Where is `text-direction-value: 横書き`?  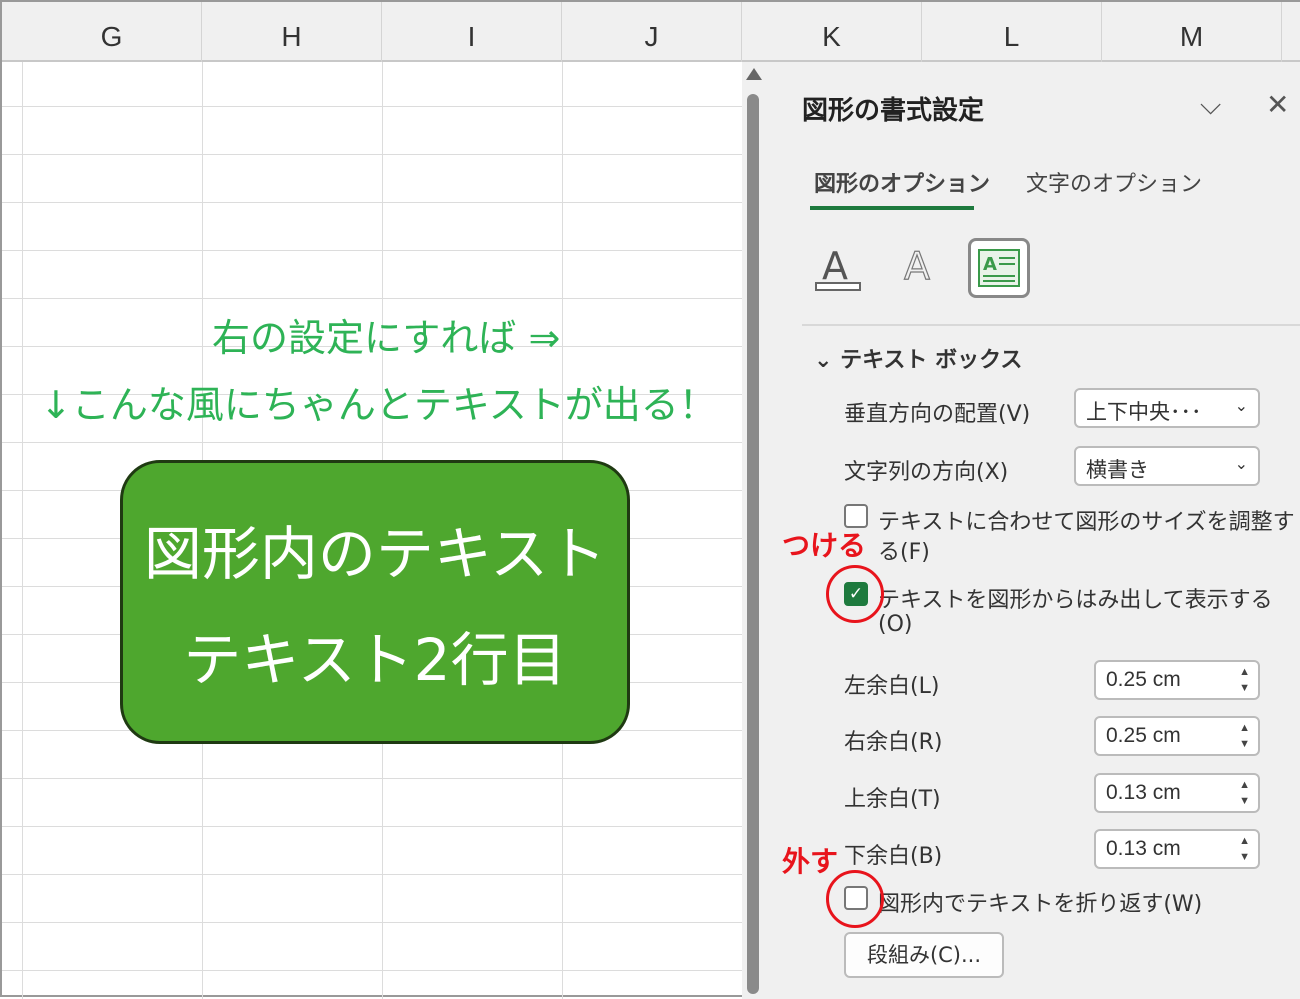
text-direction-value: 横書き is located at coordinates (1117, 470).